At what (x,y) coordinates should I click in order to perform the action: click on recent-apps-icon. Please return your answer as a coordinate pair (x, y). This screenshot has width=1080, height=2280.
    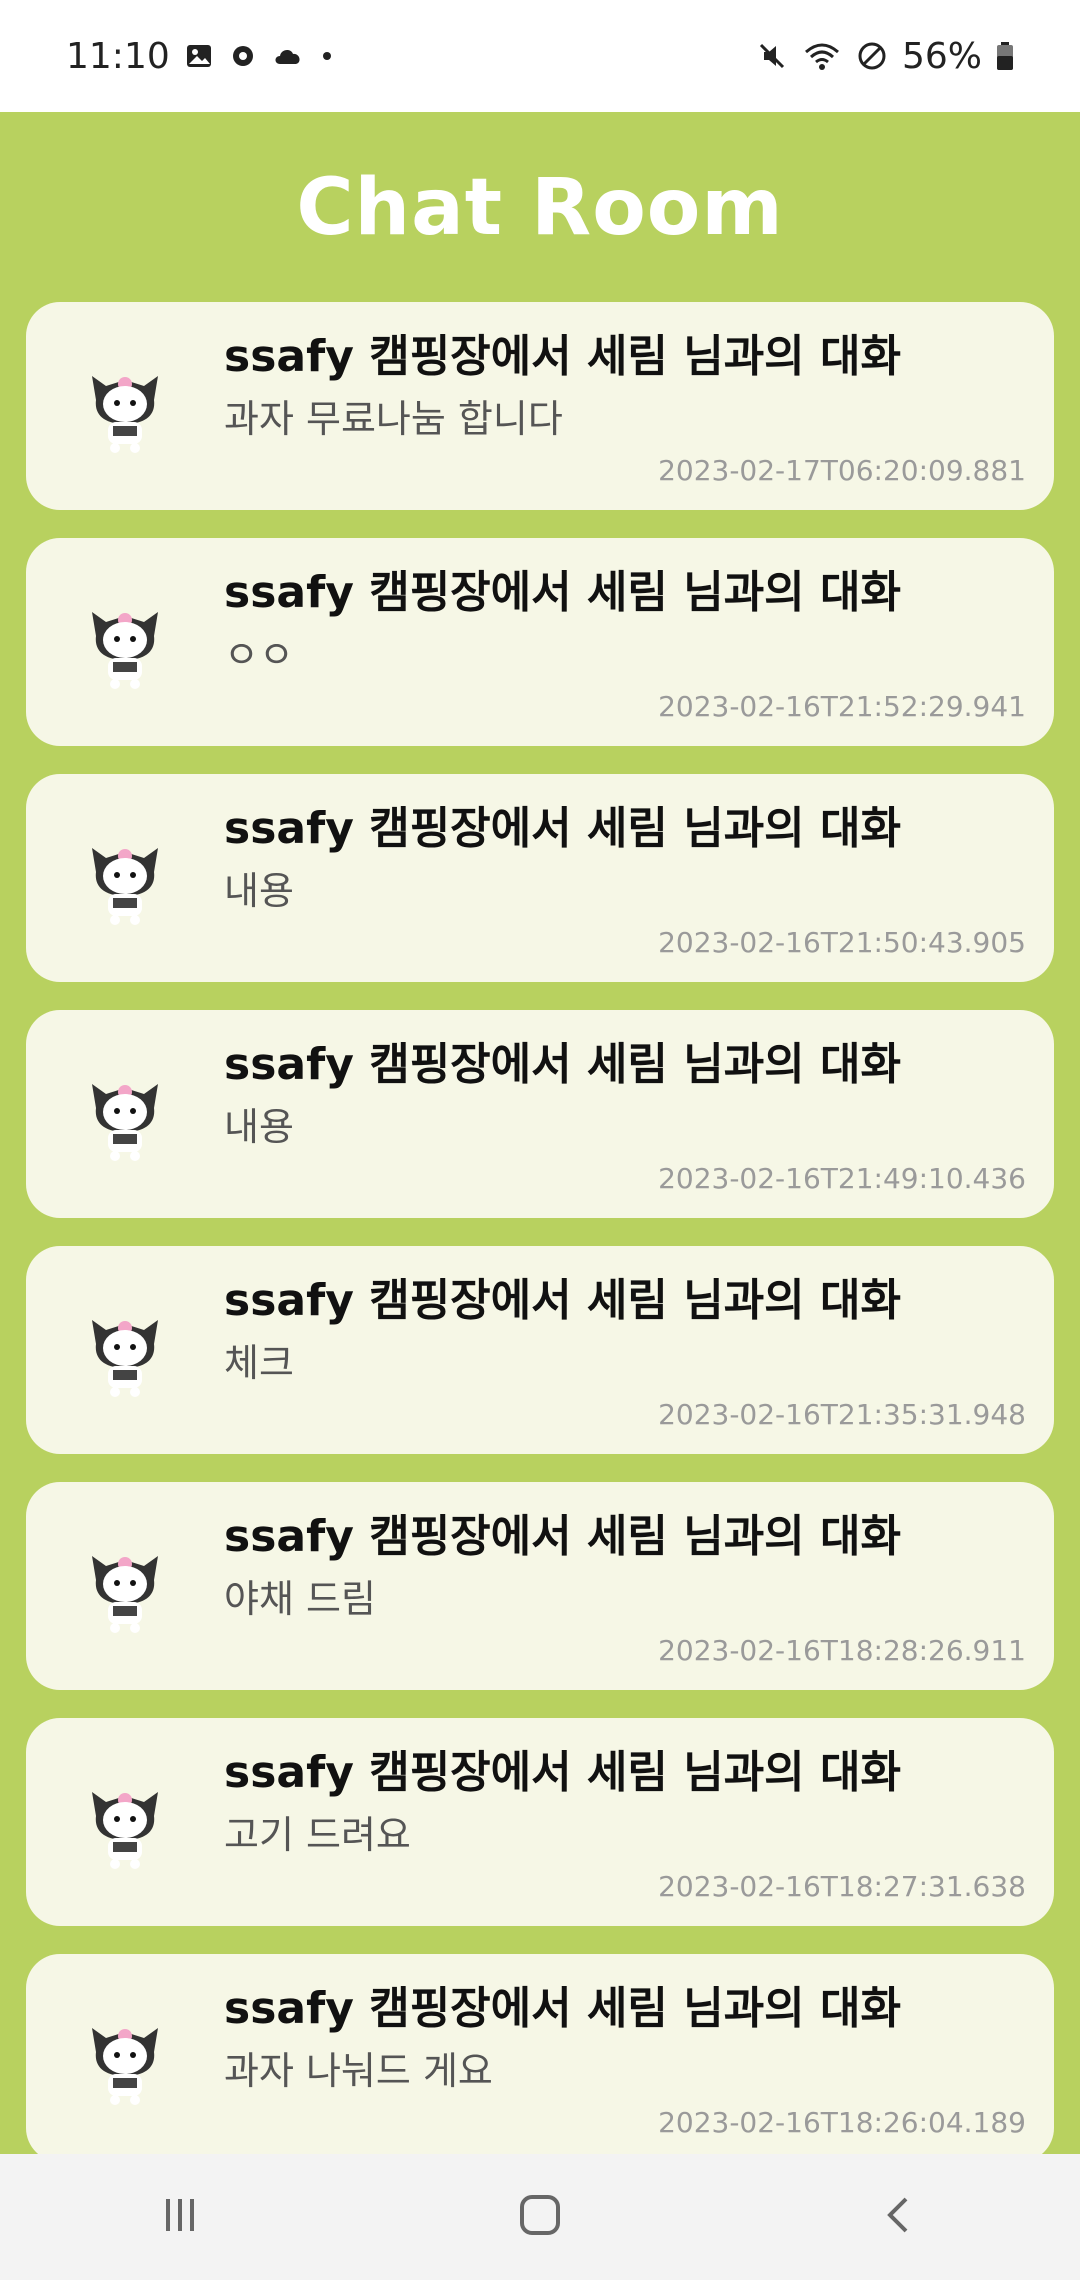
    Looking at the image, I should click on (180, 2217).